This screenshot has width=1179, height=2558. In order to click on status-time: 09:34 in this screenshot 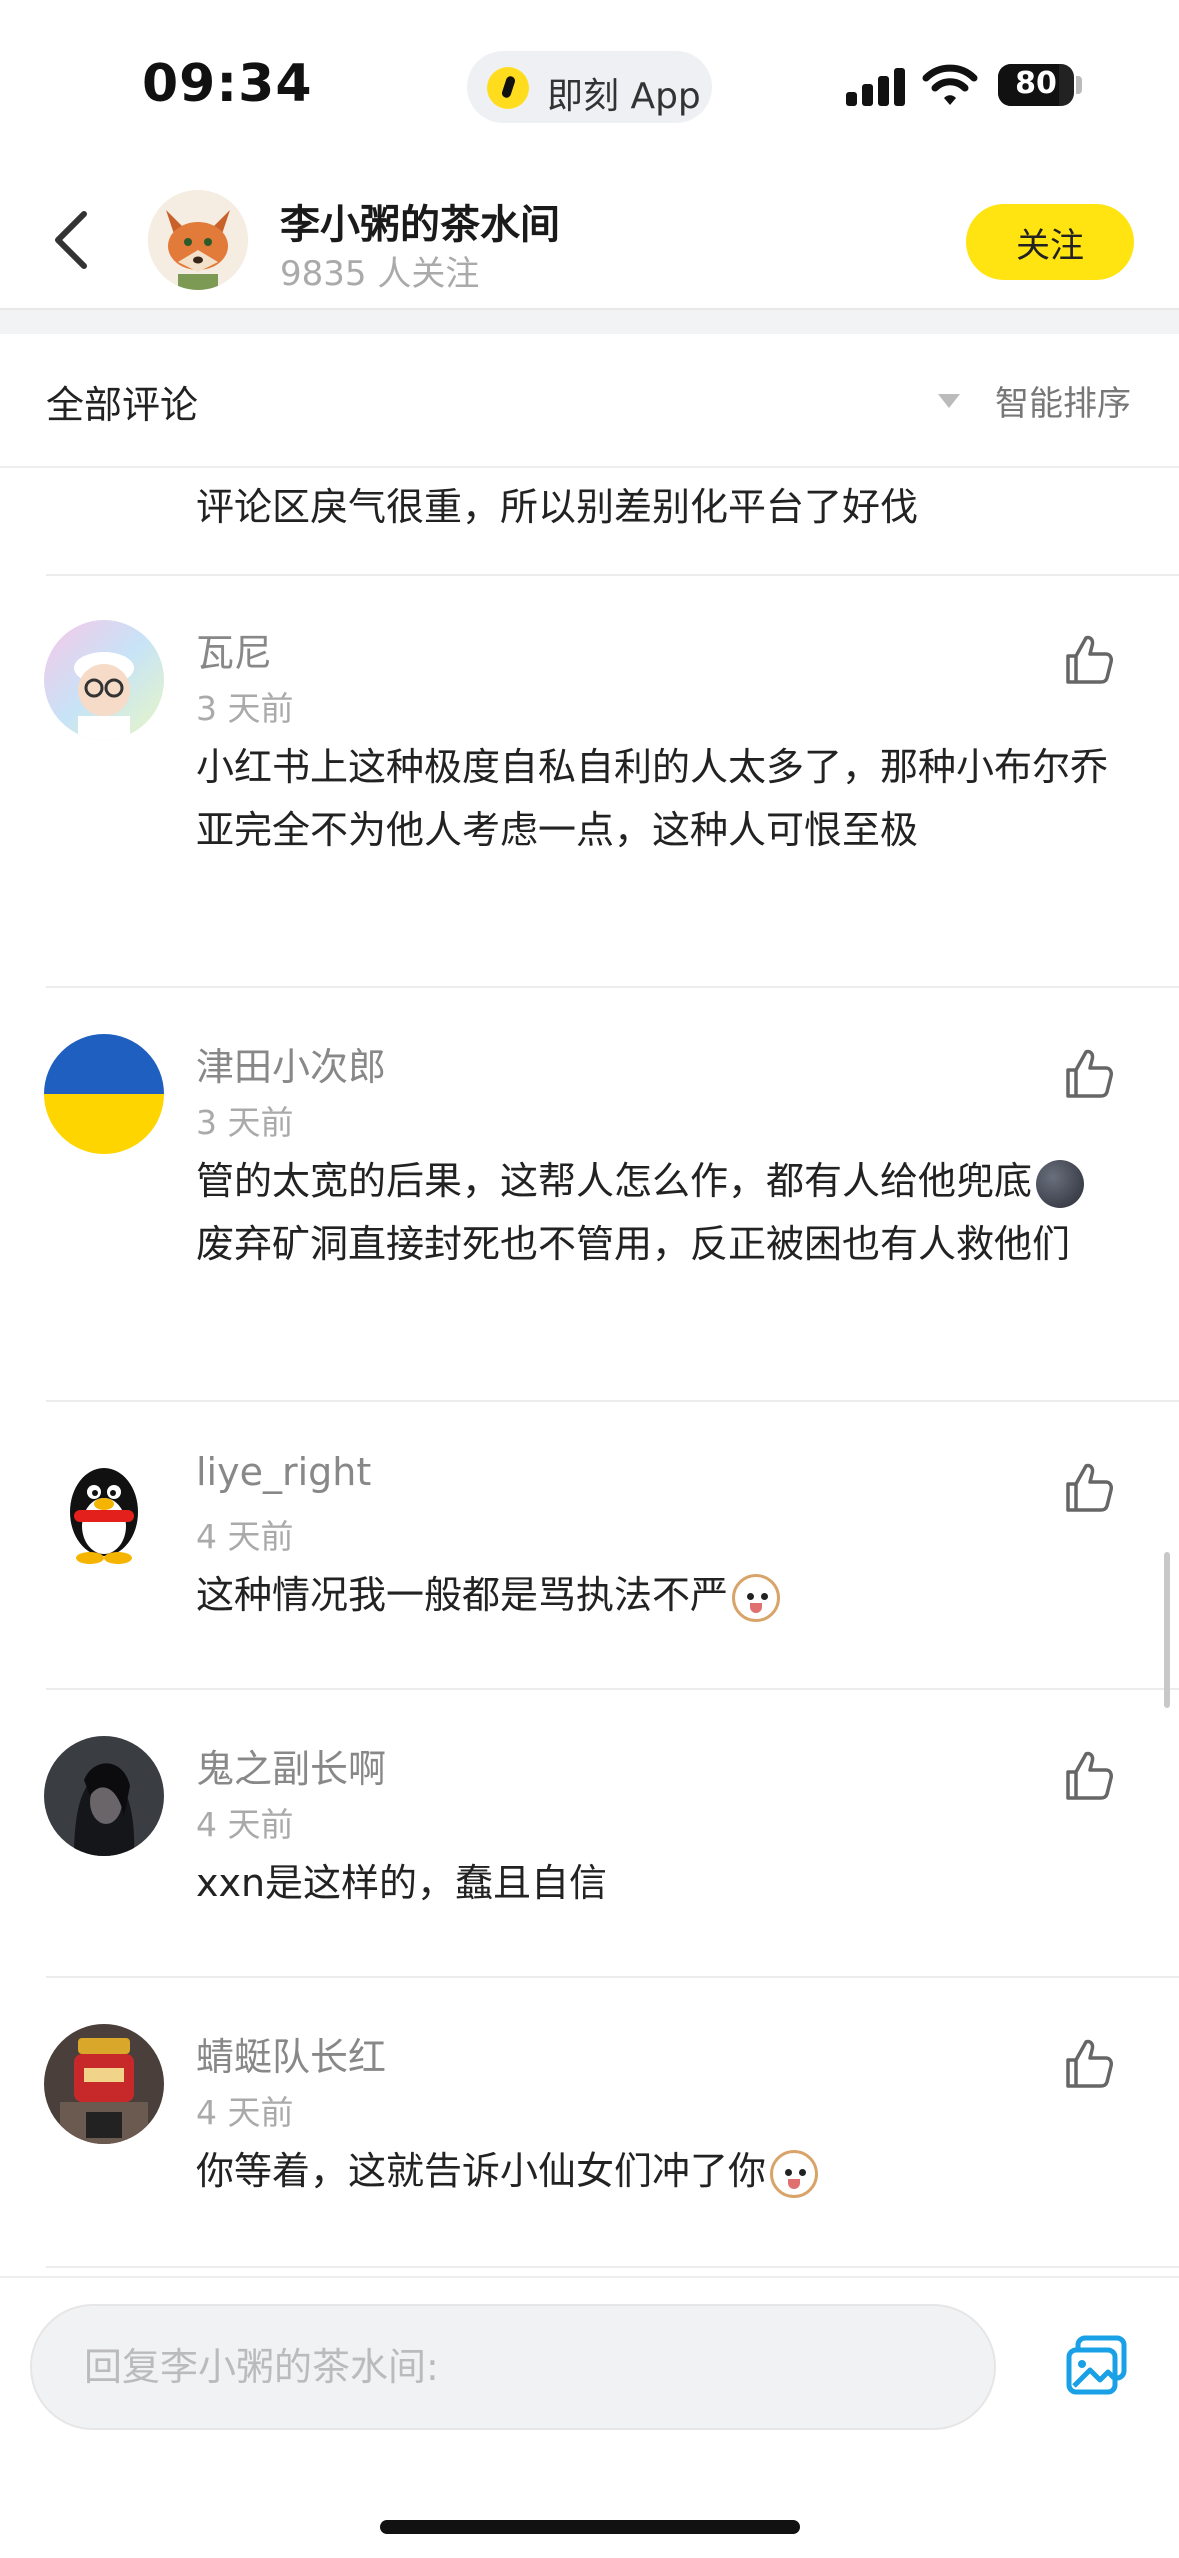, I will do `click(227, 84)`.